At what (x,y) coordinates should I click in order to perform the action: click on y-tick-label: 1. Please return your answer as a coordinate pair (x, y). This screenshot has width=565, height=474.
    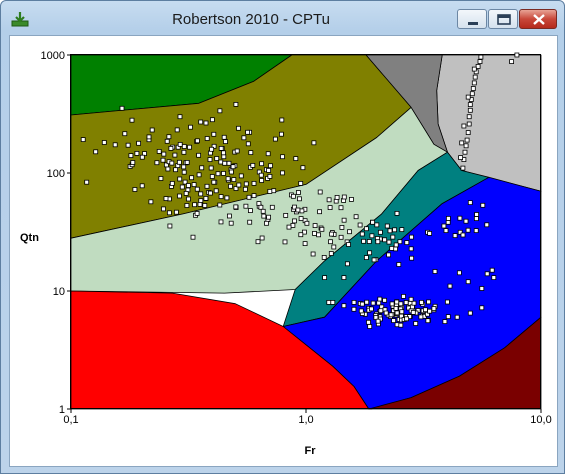
    Looking at the image, I should click on (62, 410).